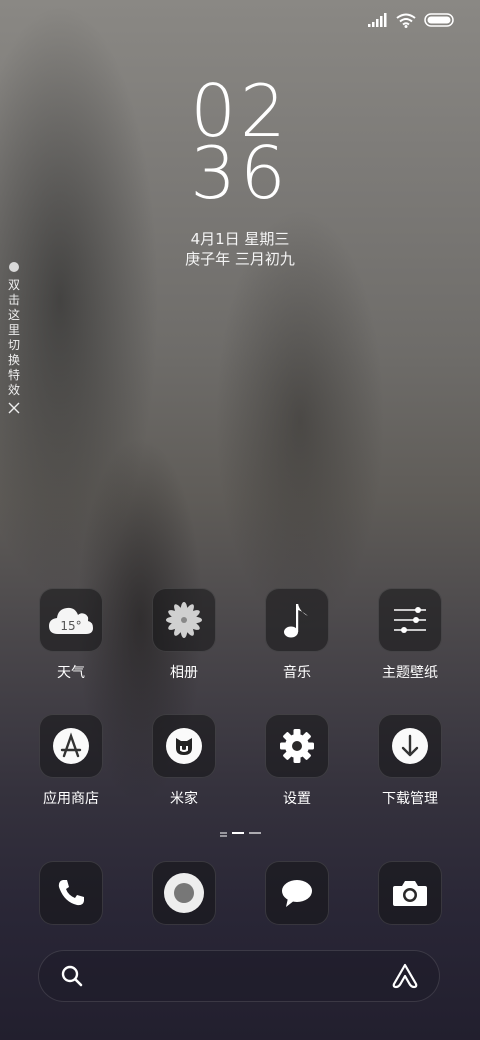 The image size is (480, 1040). I want to click on clock-minute: 36, so click(240, 173).